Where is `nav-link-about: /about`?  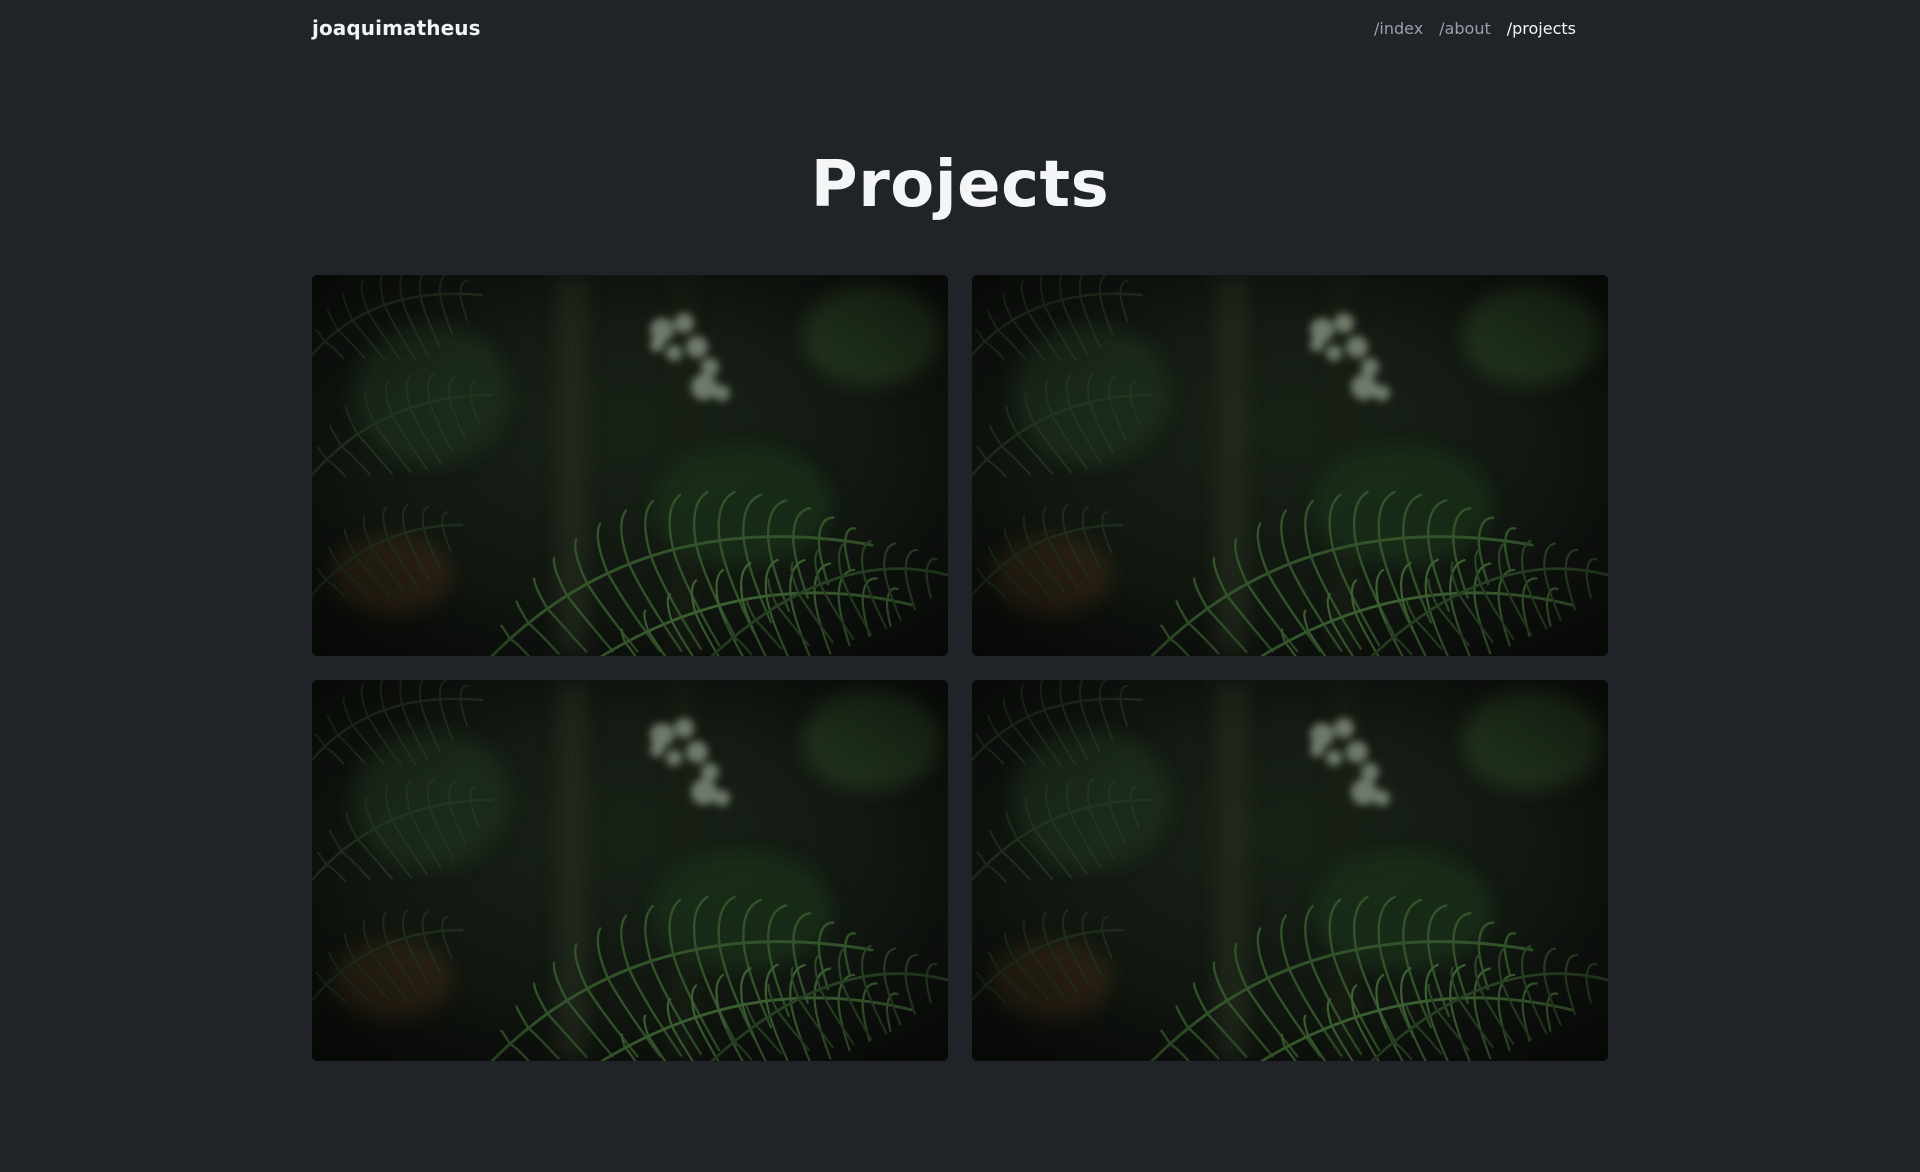 nav-link-about: /about is located at coordinates (1465, 28).